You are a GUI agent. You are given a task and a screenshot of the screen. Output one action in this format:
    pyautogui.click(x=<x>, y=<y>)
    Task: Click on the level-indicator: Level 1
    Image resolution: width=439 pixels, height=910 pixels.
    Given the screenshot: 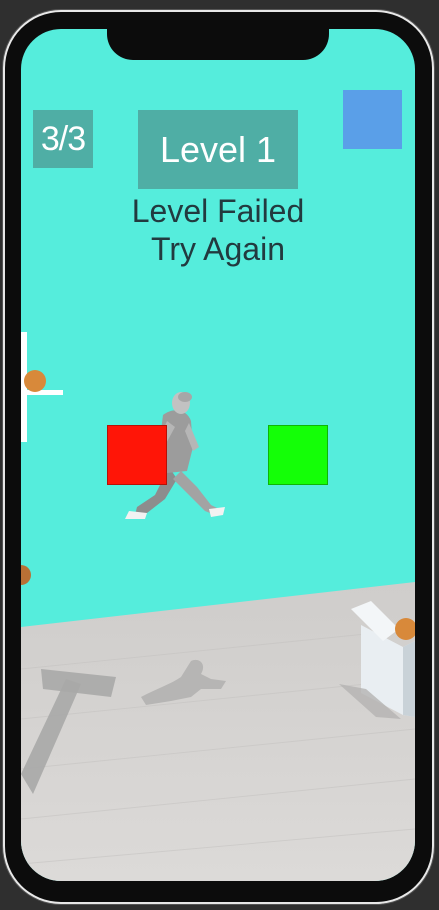 What is the action you would take?
    pyautogui.click(x=218, y=149)
    